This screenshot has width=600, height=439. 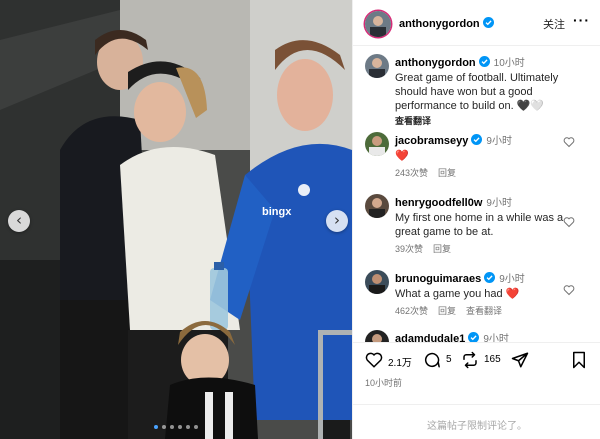 I want to click on comment-translate-link: 查看翻译, so click(x=484, y=311).